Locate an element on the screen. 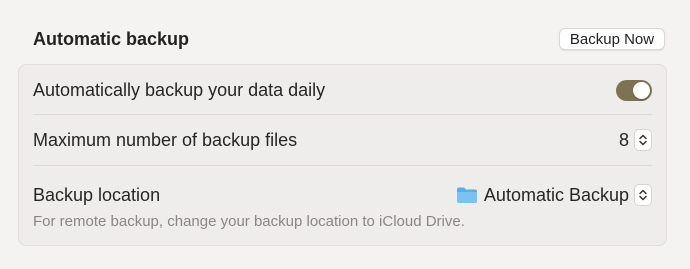 The height and width of the screenshot is (269, 690). location-popup-button is located at coordinates (643, 195).